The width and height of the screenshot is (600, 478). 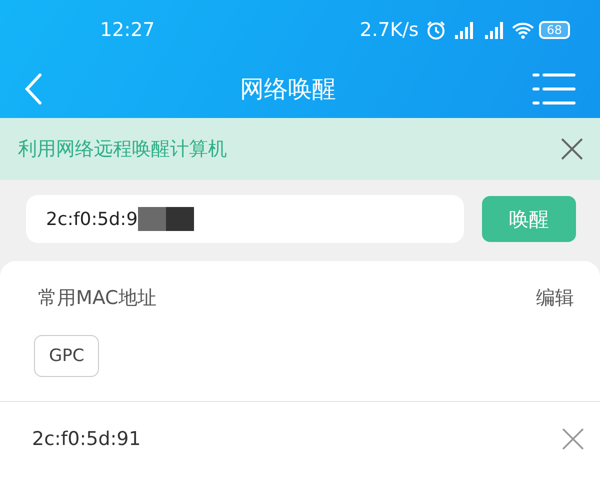 What do you see at coordinates (522, 30) in the screenshot?
I see `wifi-icon` at bounding box center [522, 30].